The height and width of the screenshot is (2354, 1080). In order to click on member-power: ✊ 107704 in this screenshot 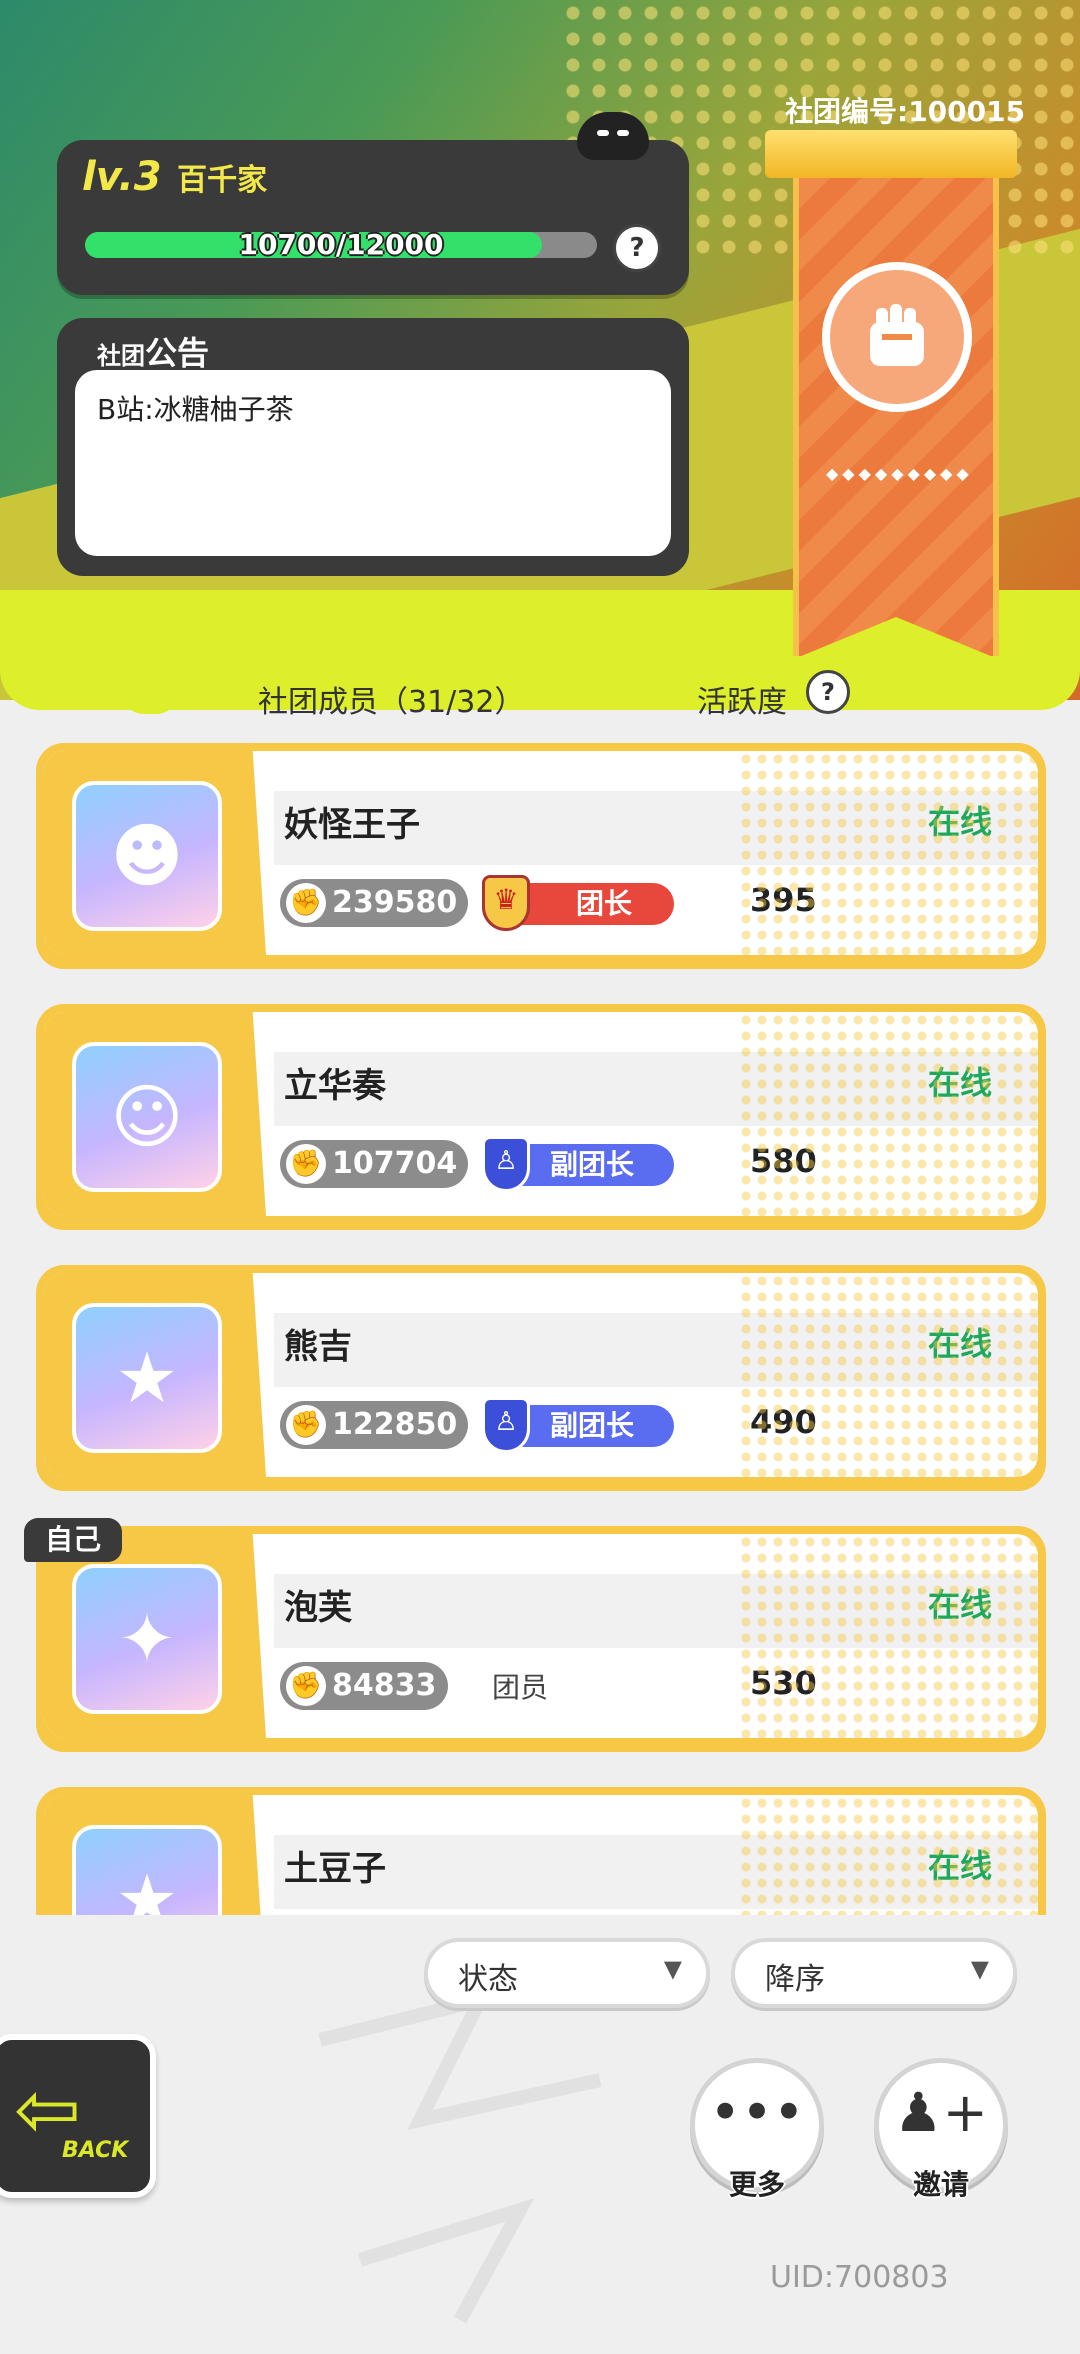, I will do `click(374, 1164)`.